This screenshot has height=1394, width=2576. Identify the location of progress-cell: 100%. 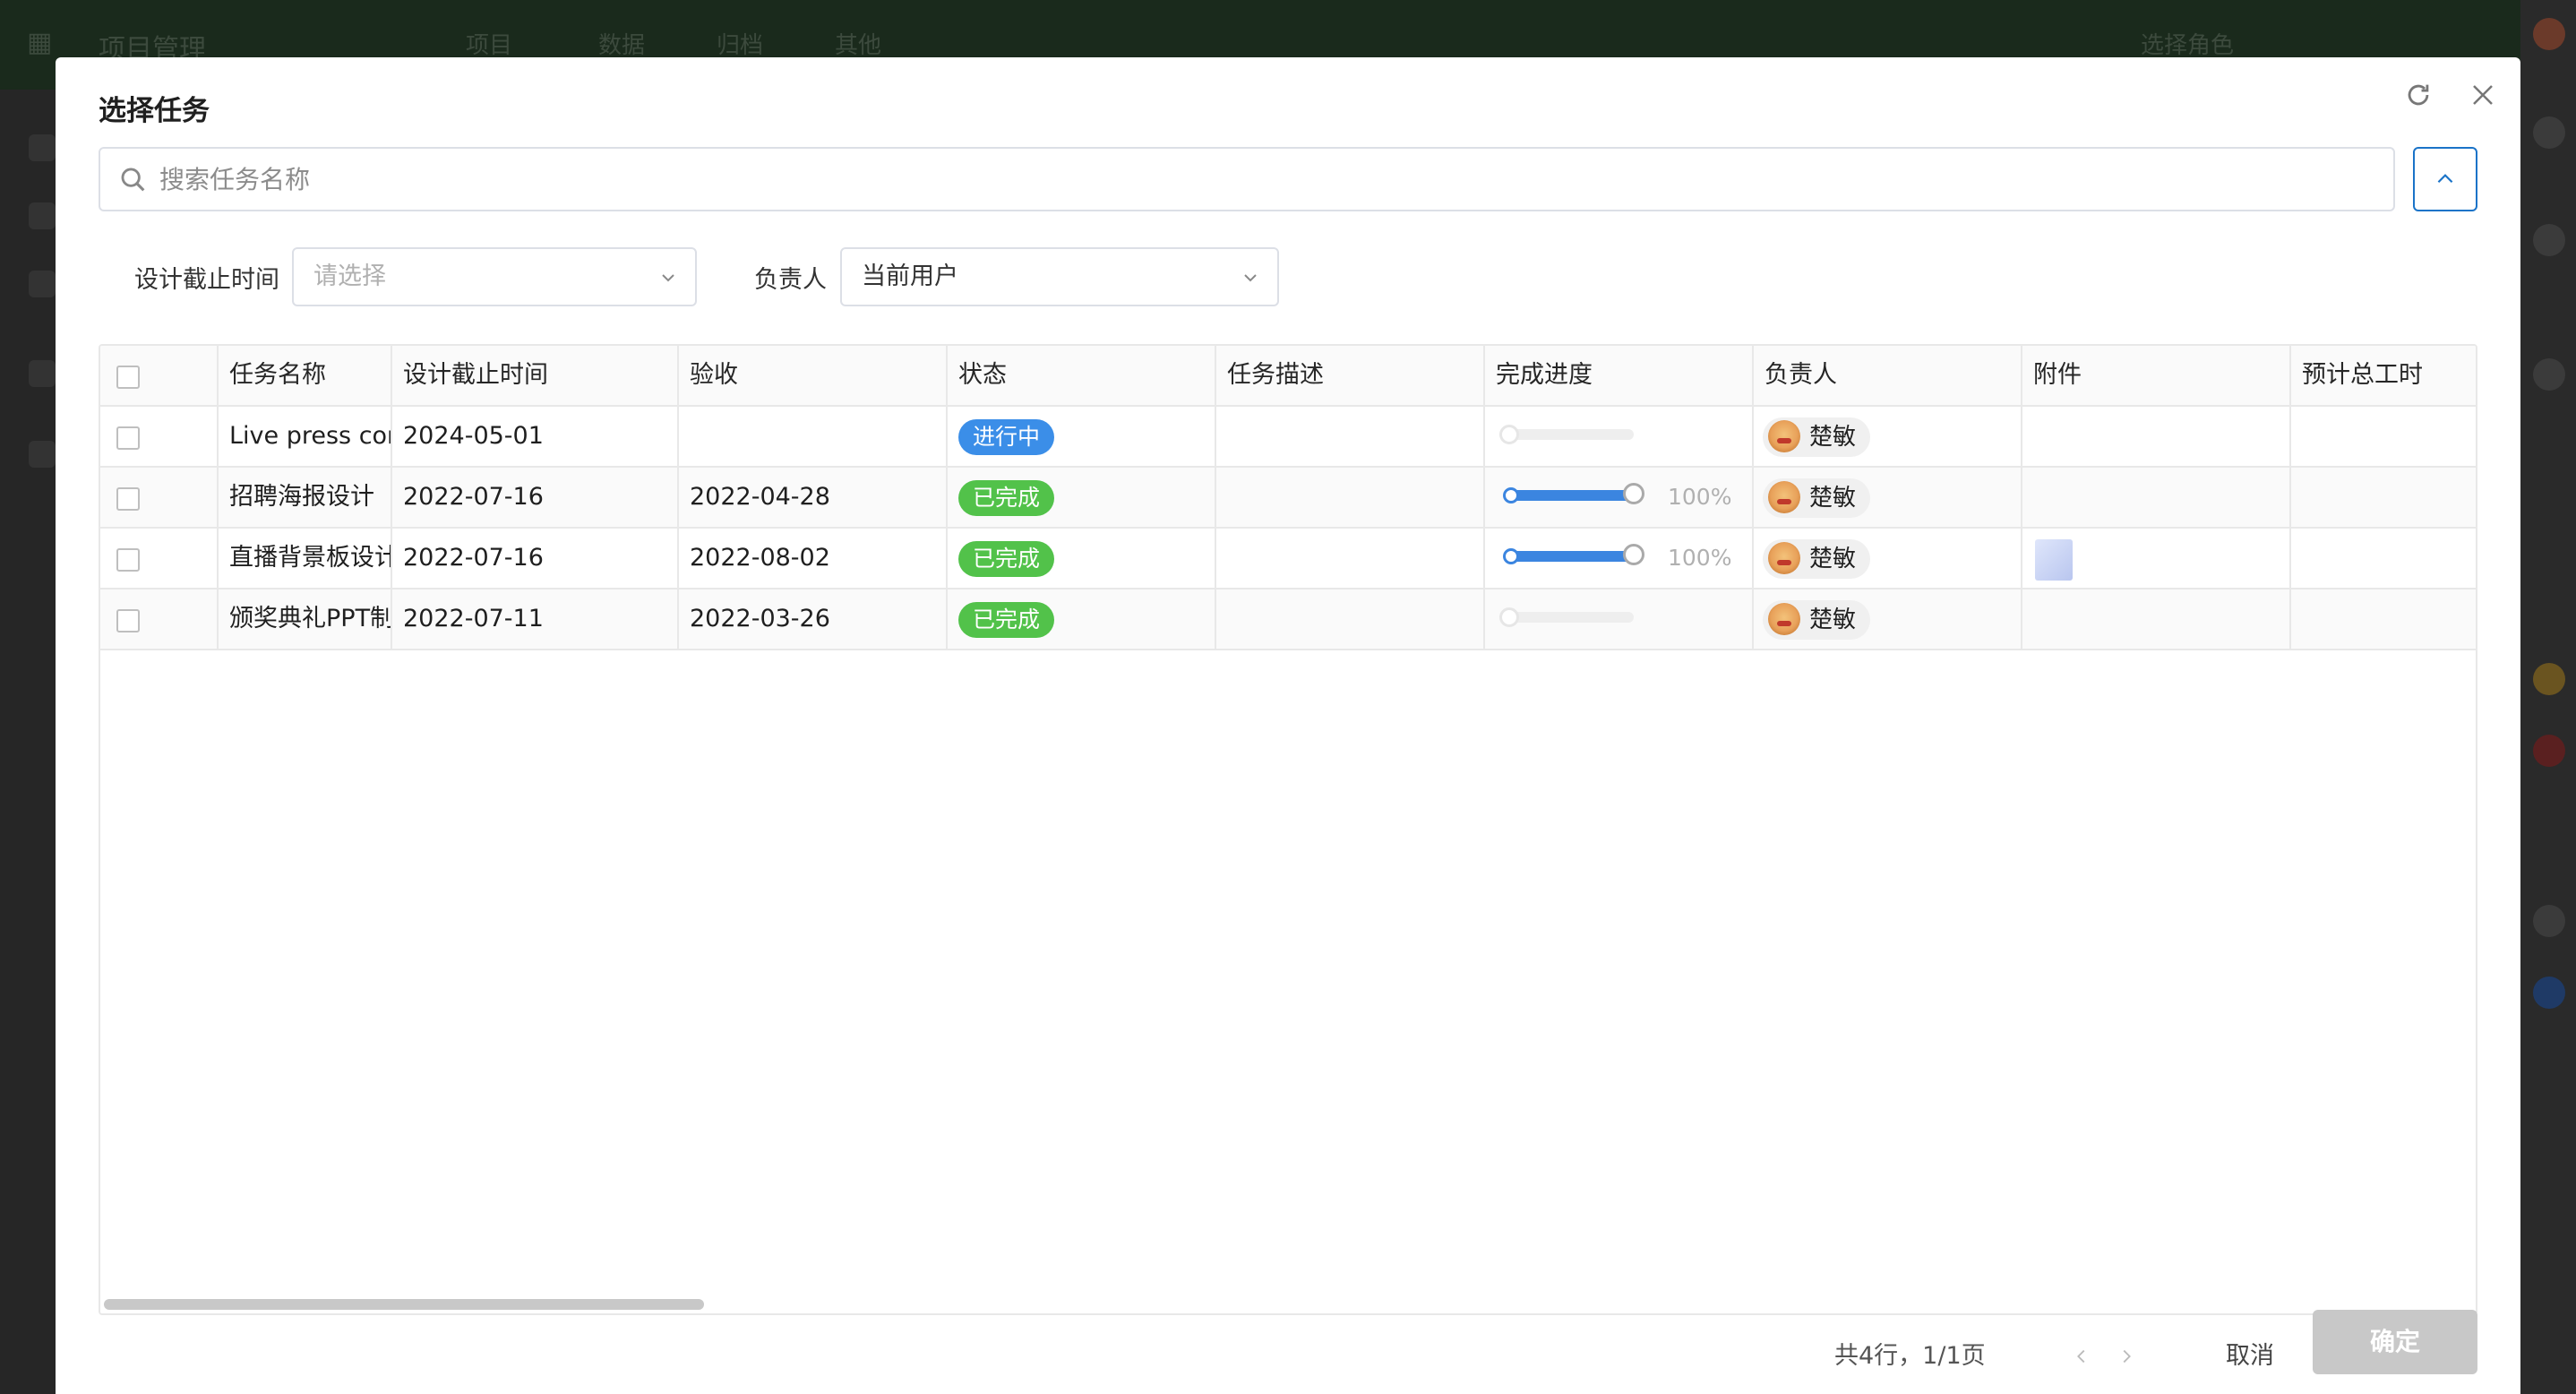
(1619, 498).